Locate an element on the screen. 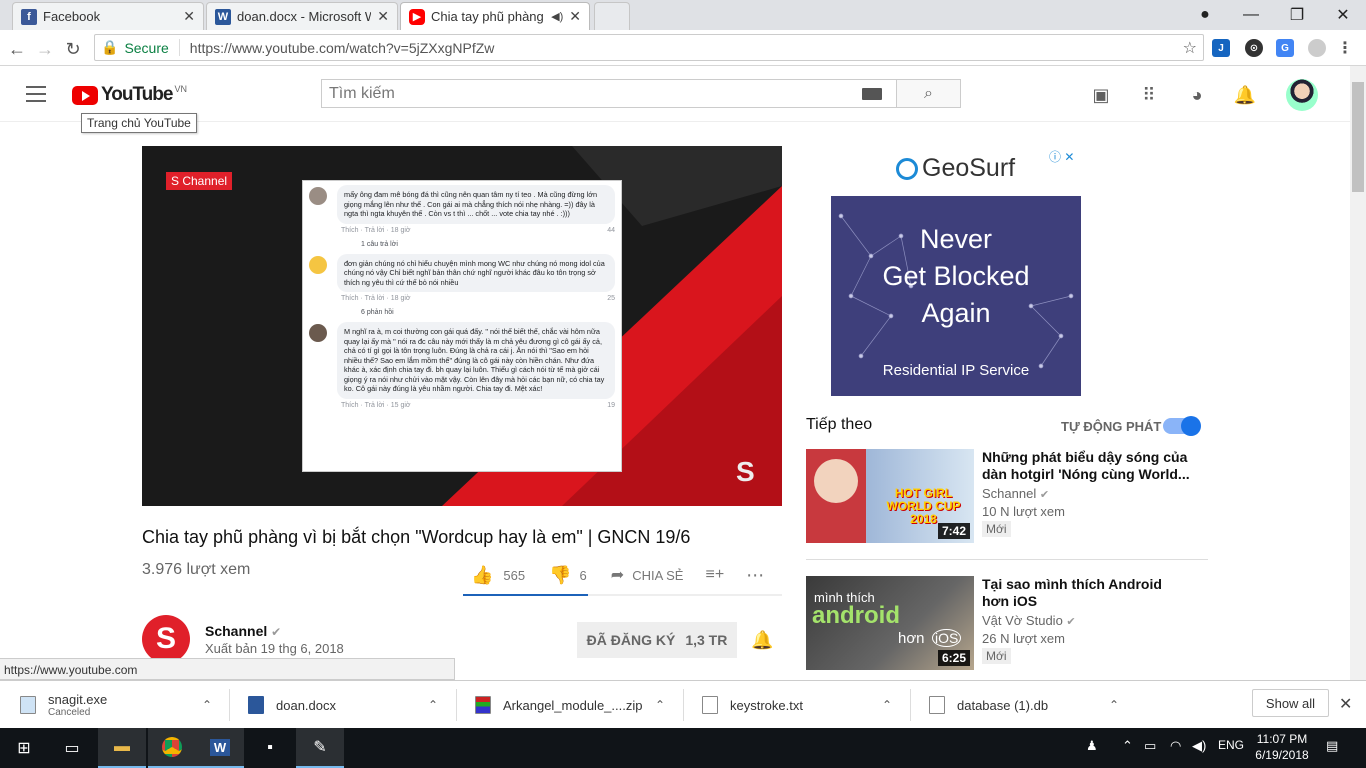  show-all-downloads-button: Show all is located at coordinates (1290, 703).